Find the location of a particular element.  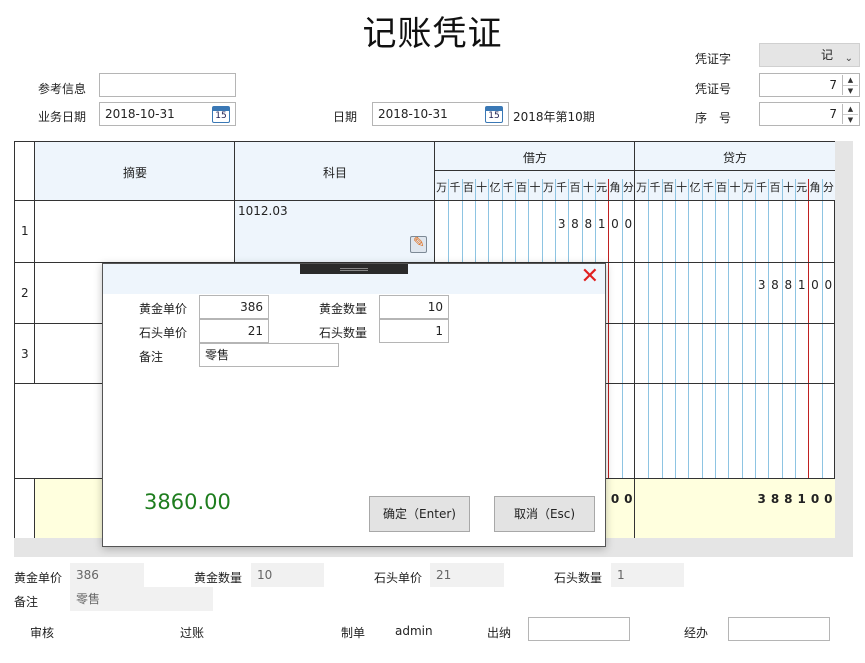

seq-value: 7 is located at coordinates (833, 114).